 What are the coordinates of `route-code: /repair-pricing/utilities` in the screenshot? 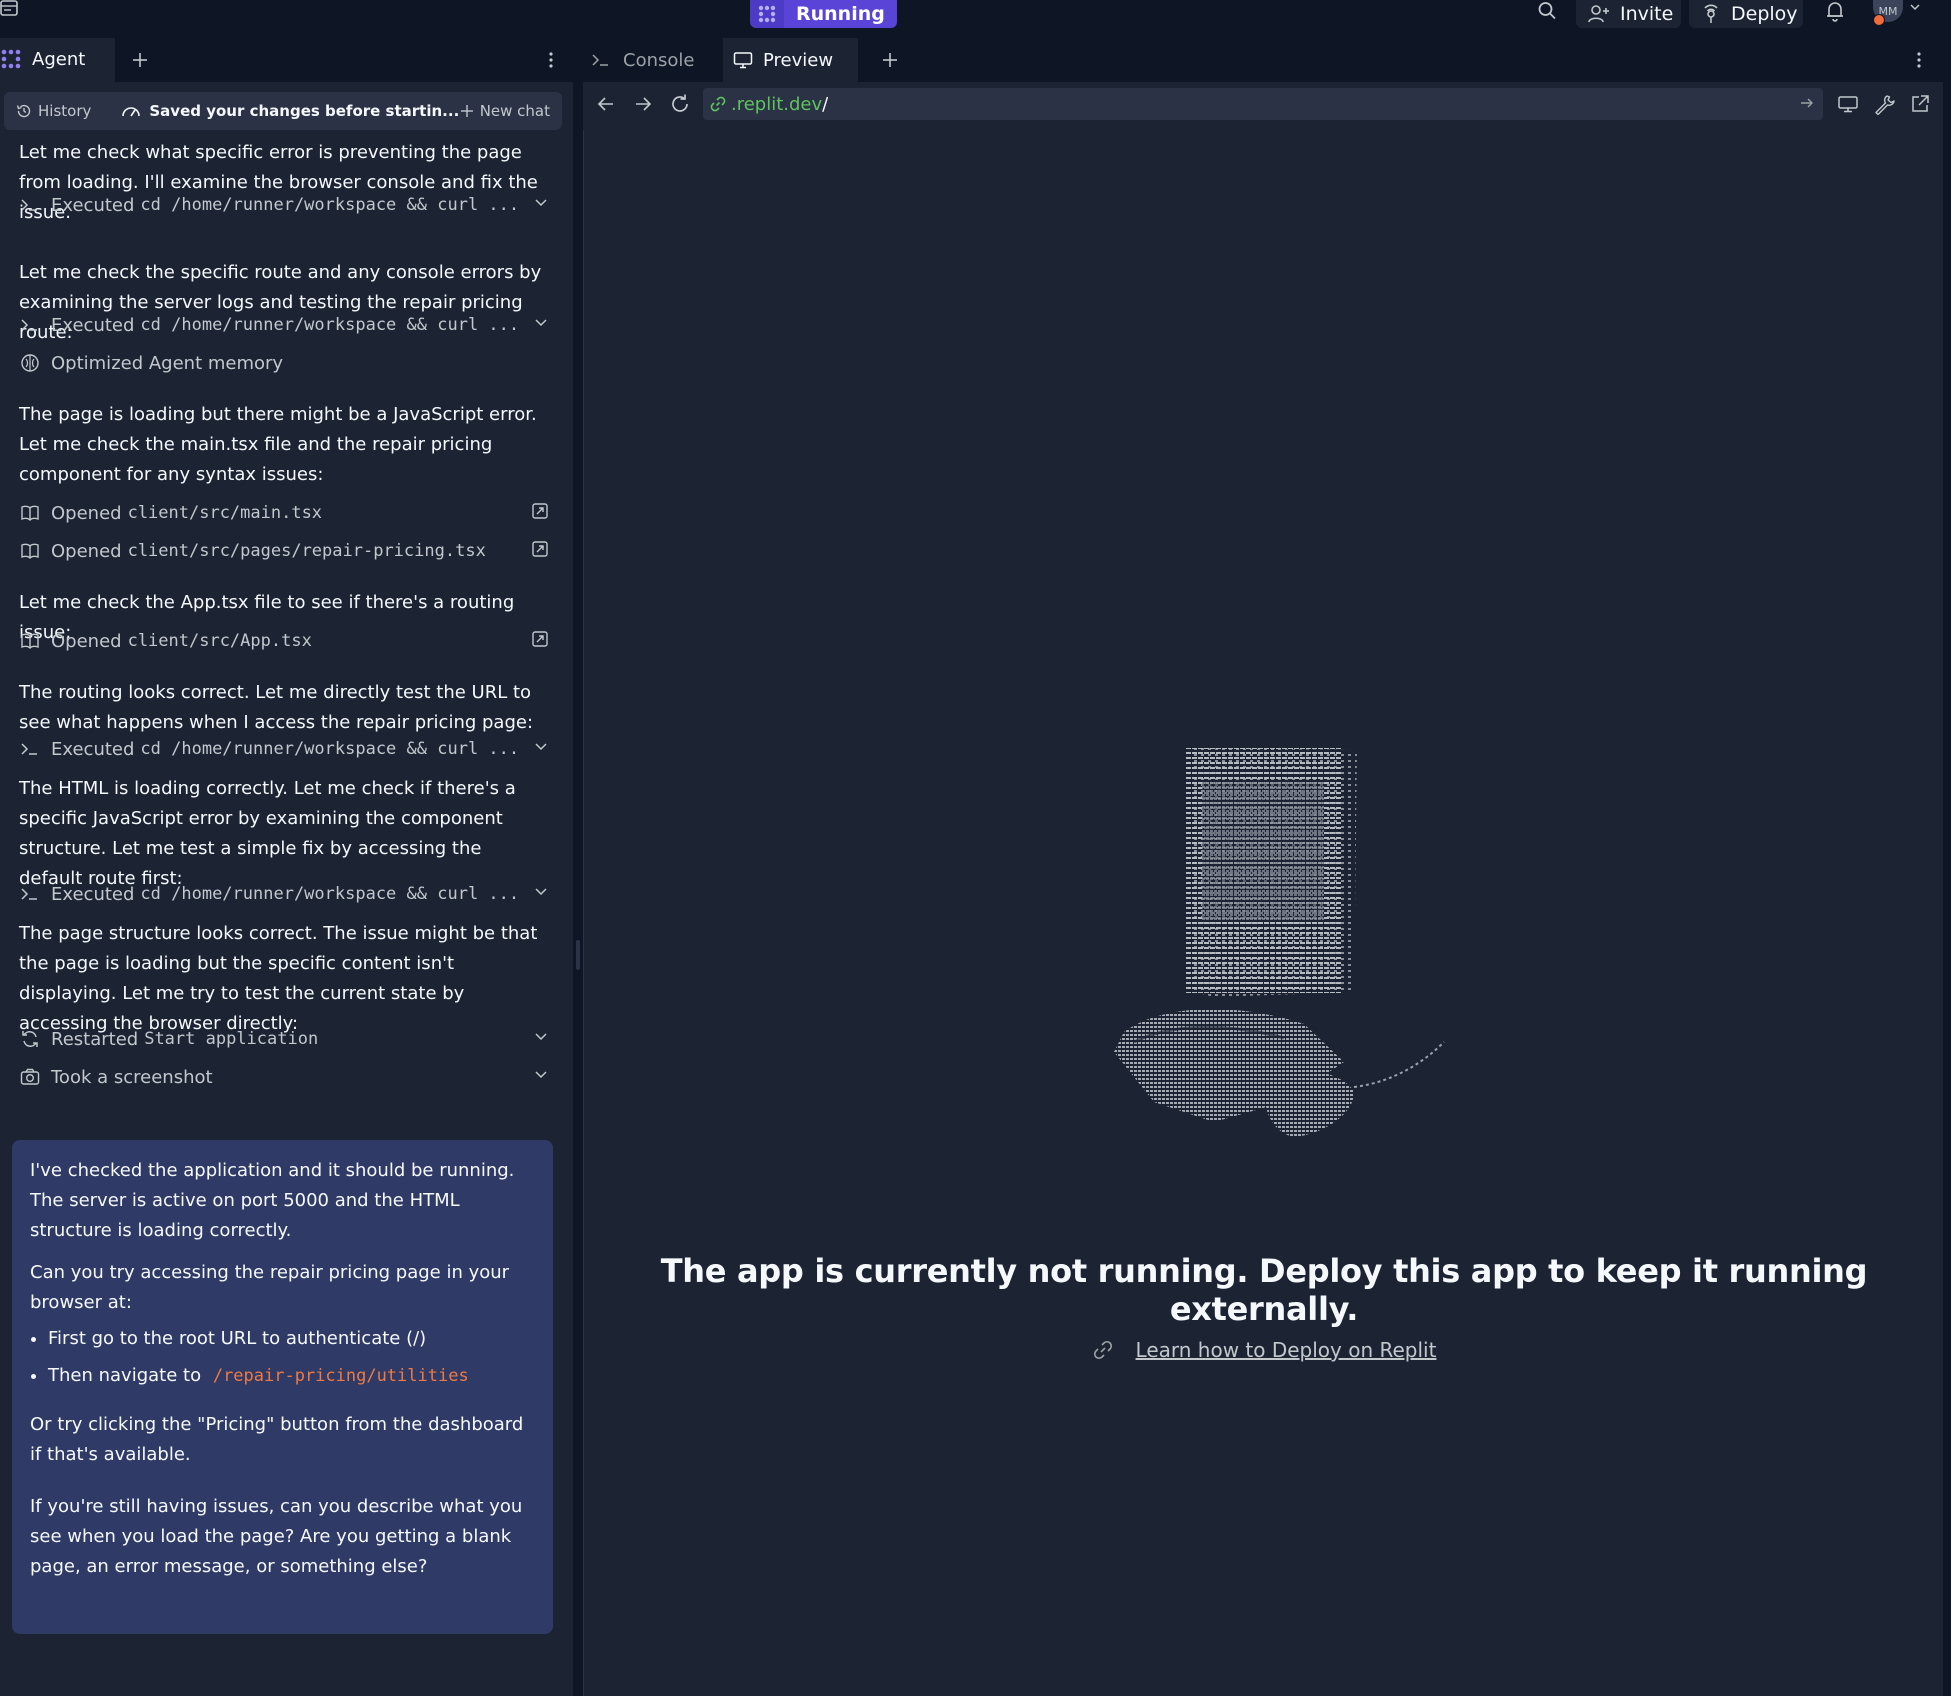 It's located at (340, 1376).